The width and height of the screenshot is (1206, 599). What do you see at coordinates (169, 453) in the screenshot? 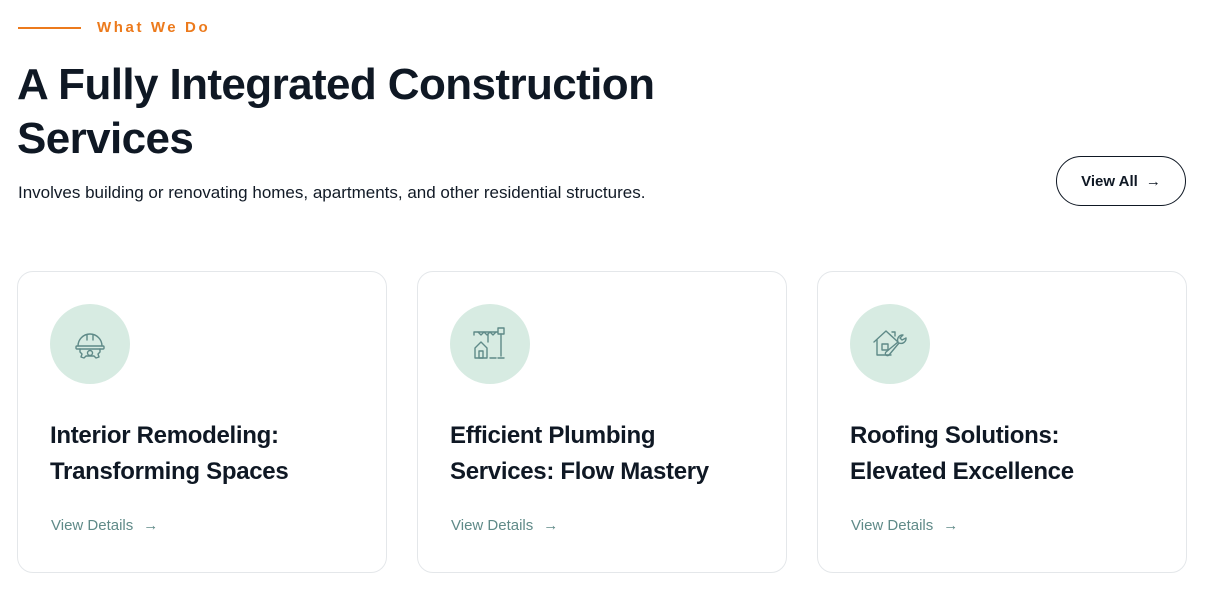
I see `service-title: Interior Remodeling: Transforming Spaces` at bounding box center [169, 453].